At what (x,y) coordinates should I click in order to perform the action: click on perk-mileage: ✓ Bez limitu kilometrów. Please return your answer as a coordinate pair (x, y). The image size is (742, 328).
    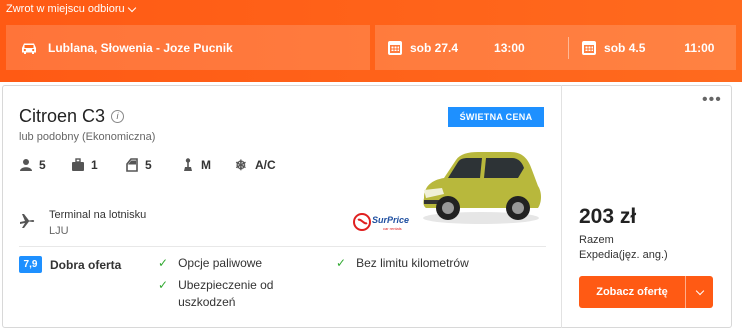
    Looking at the image, I should click on (402, 263).